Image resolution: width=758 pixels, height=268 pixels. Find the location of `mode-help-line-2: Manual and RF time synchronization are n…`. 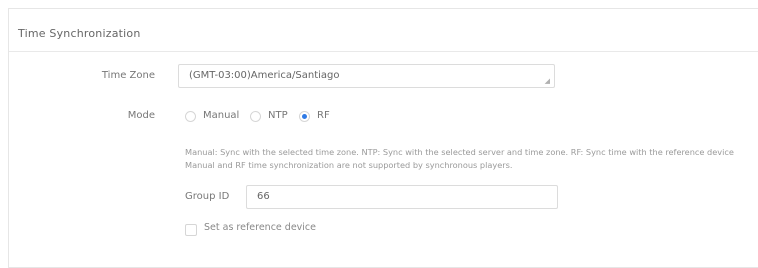

mode-help-line-2: Manual and RF time synchronization are n… is located at coordinates (349, 165).